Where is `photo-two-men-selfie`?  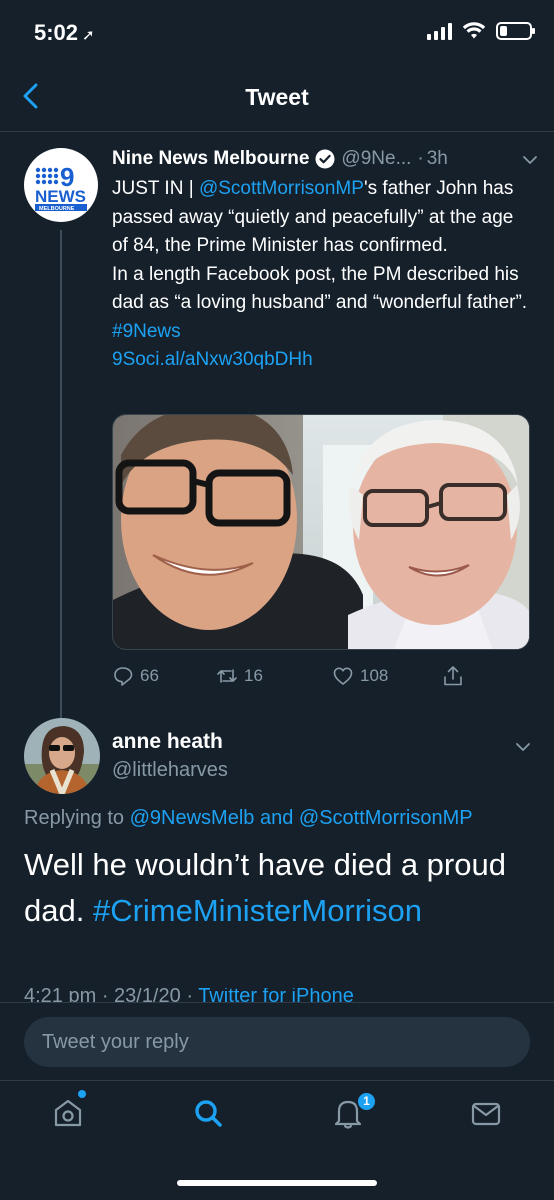 photo-two-men-selfie is located at coordinates (321, 532).